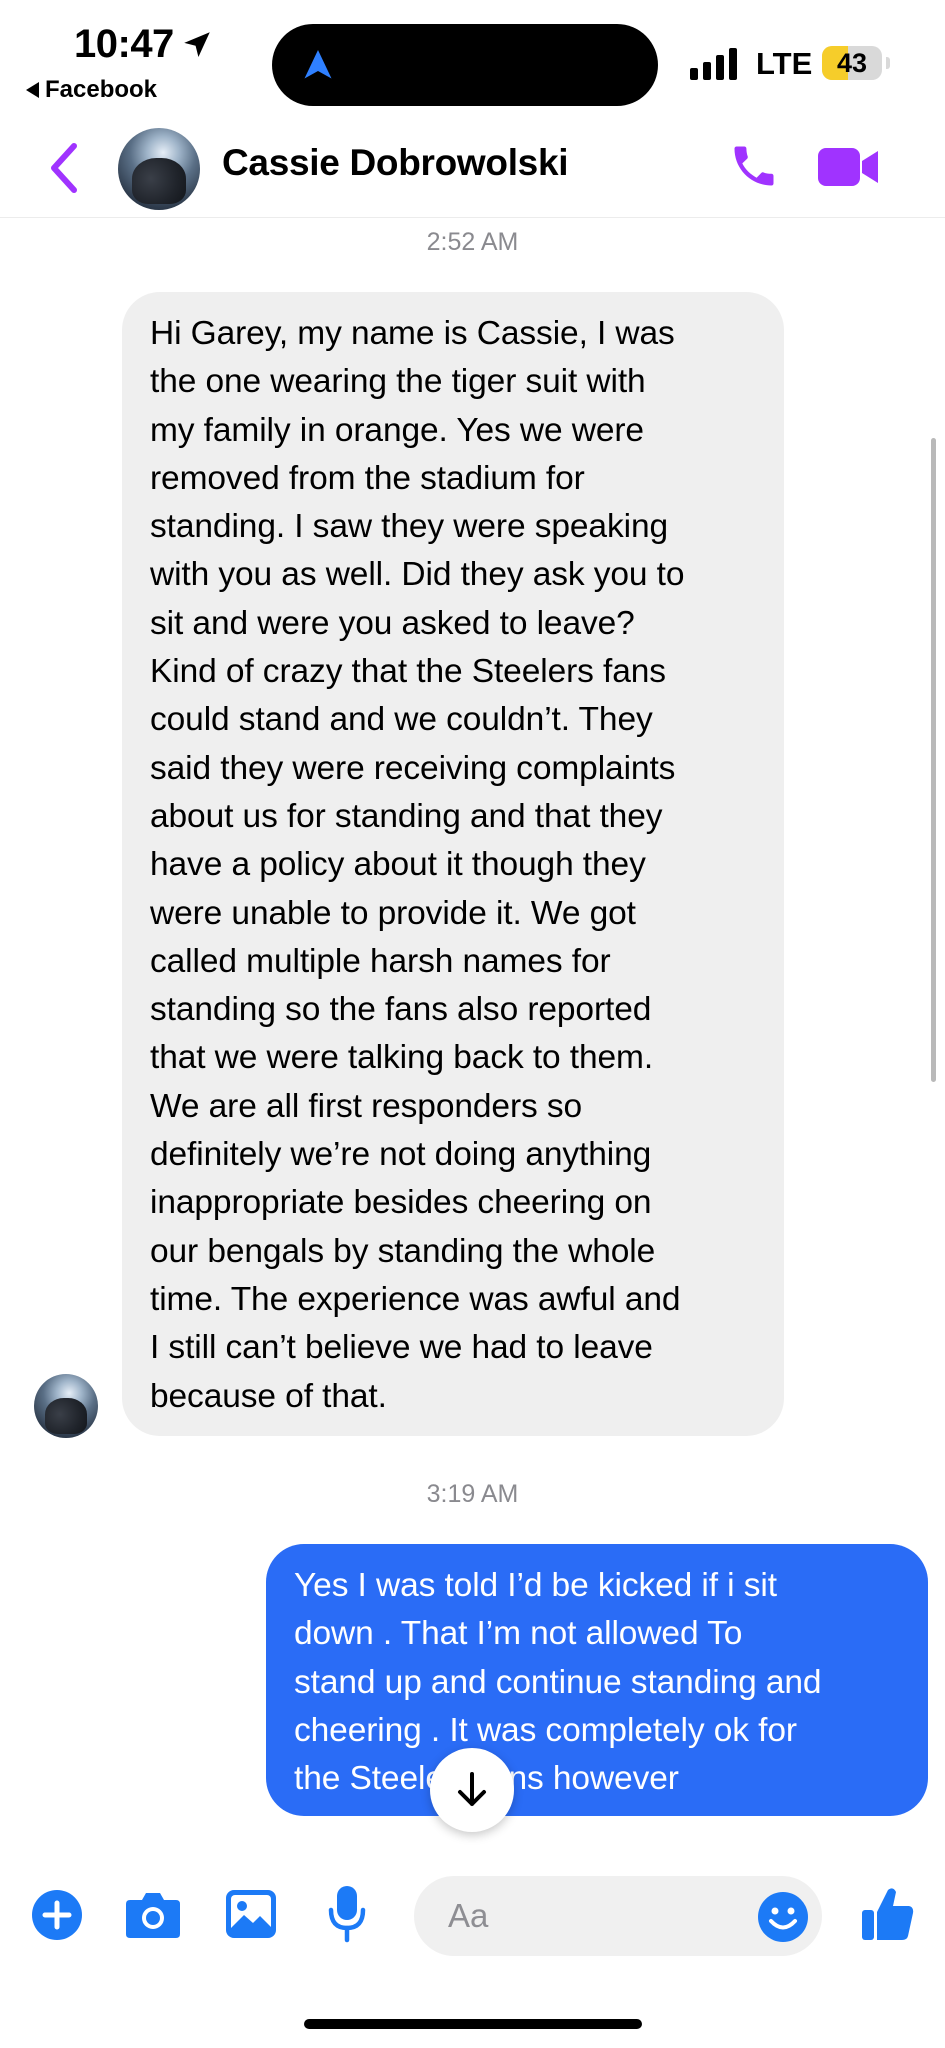 The width and height of the screenshot is (945, 2048). I want to click on incoming-message-line: We are all first responders so, so click(366, 1106).